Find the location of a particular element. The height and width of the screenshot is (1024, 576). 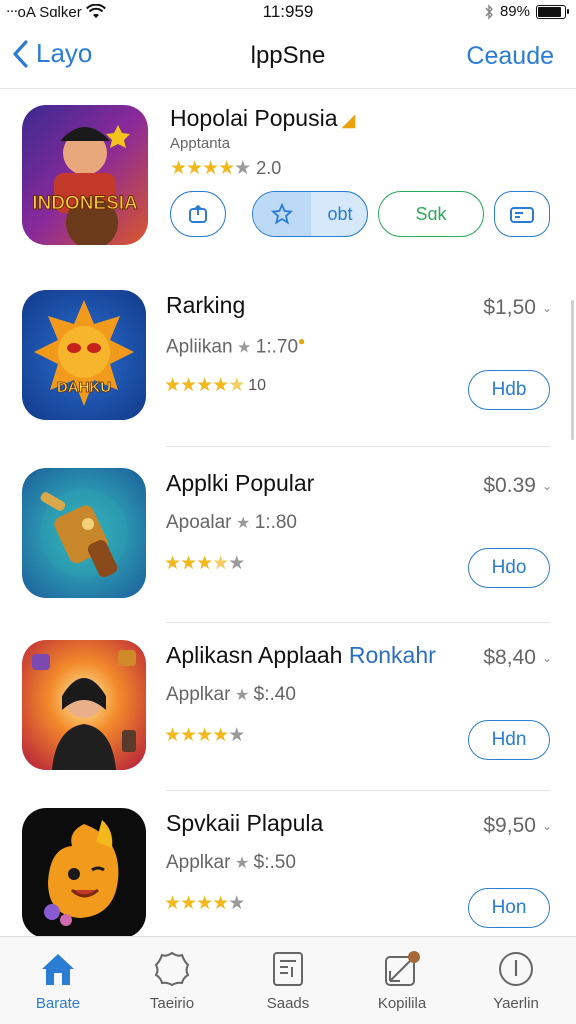

featured-rating: ★★★★★ 2.0 is located at coordinates (225, 168).